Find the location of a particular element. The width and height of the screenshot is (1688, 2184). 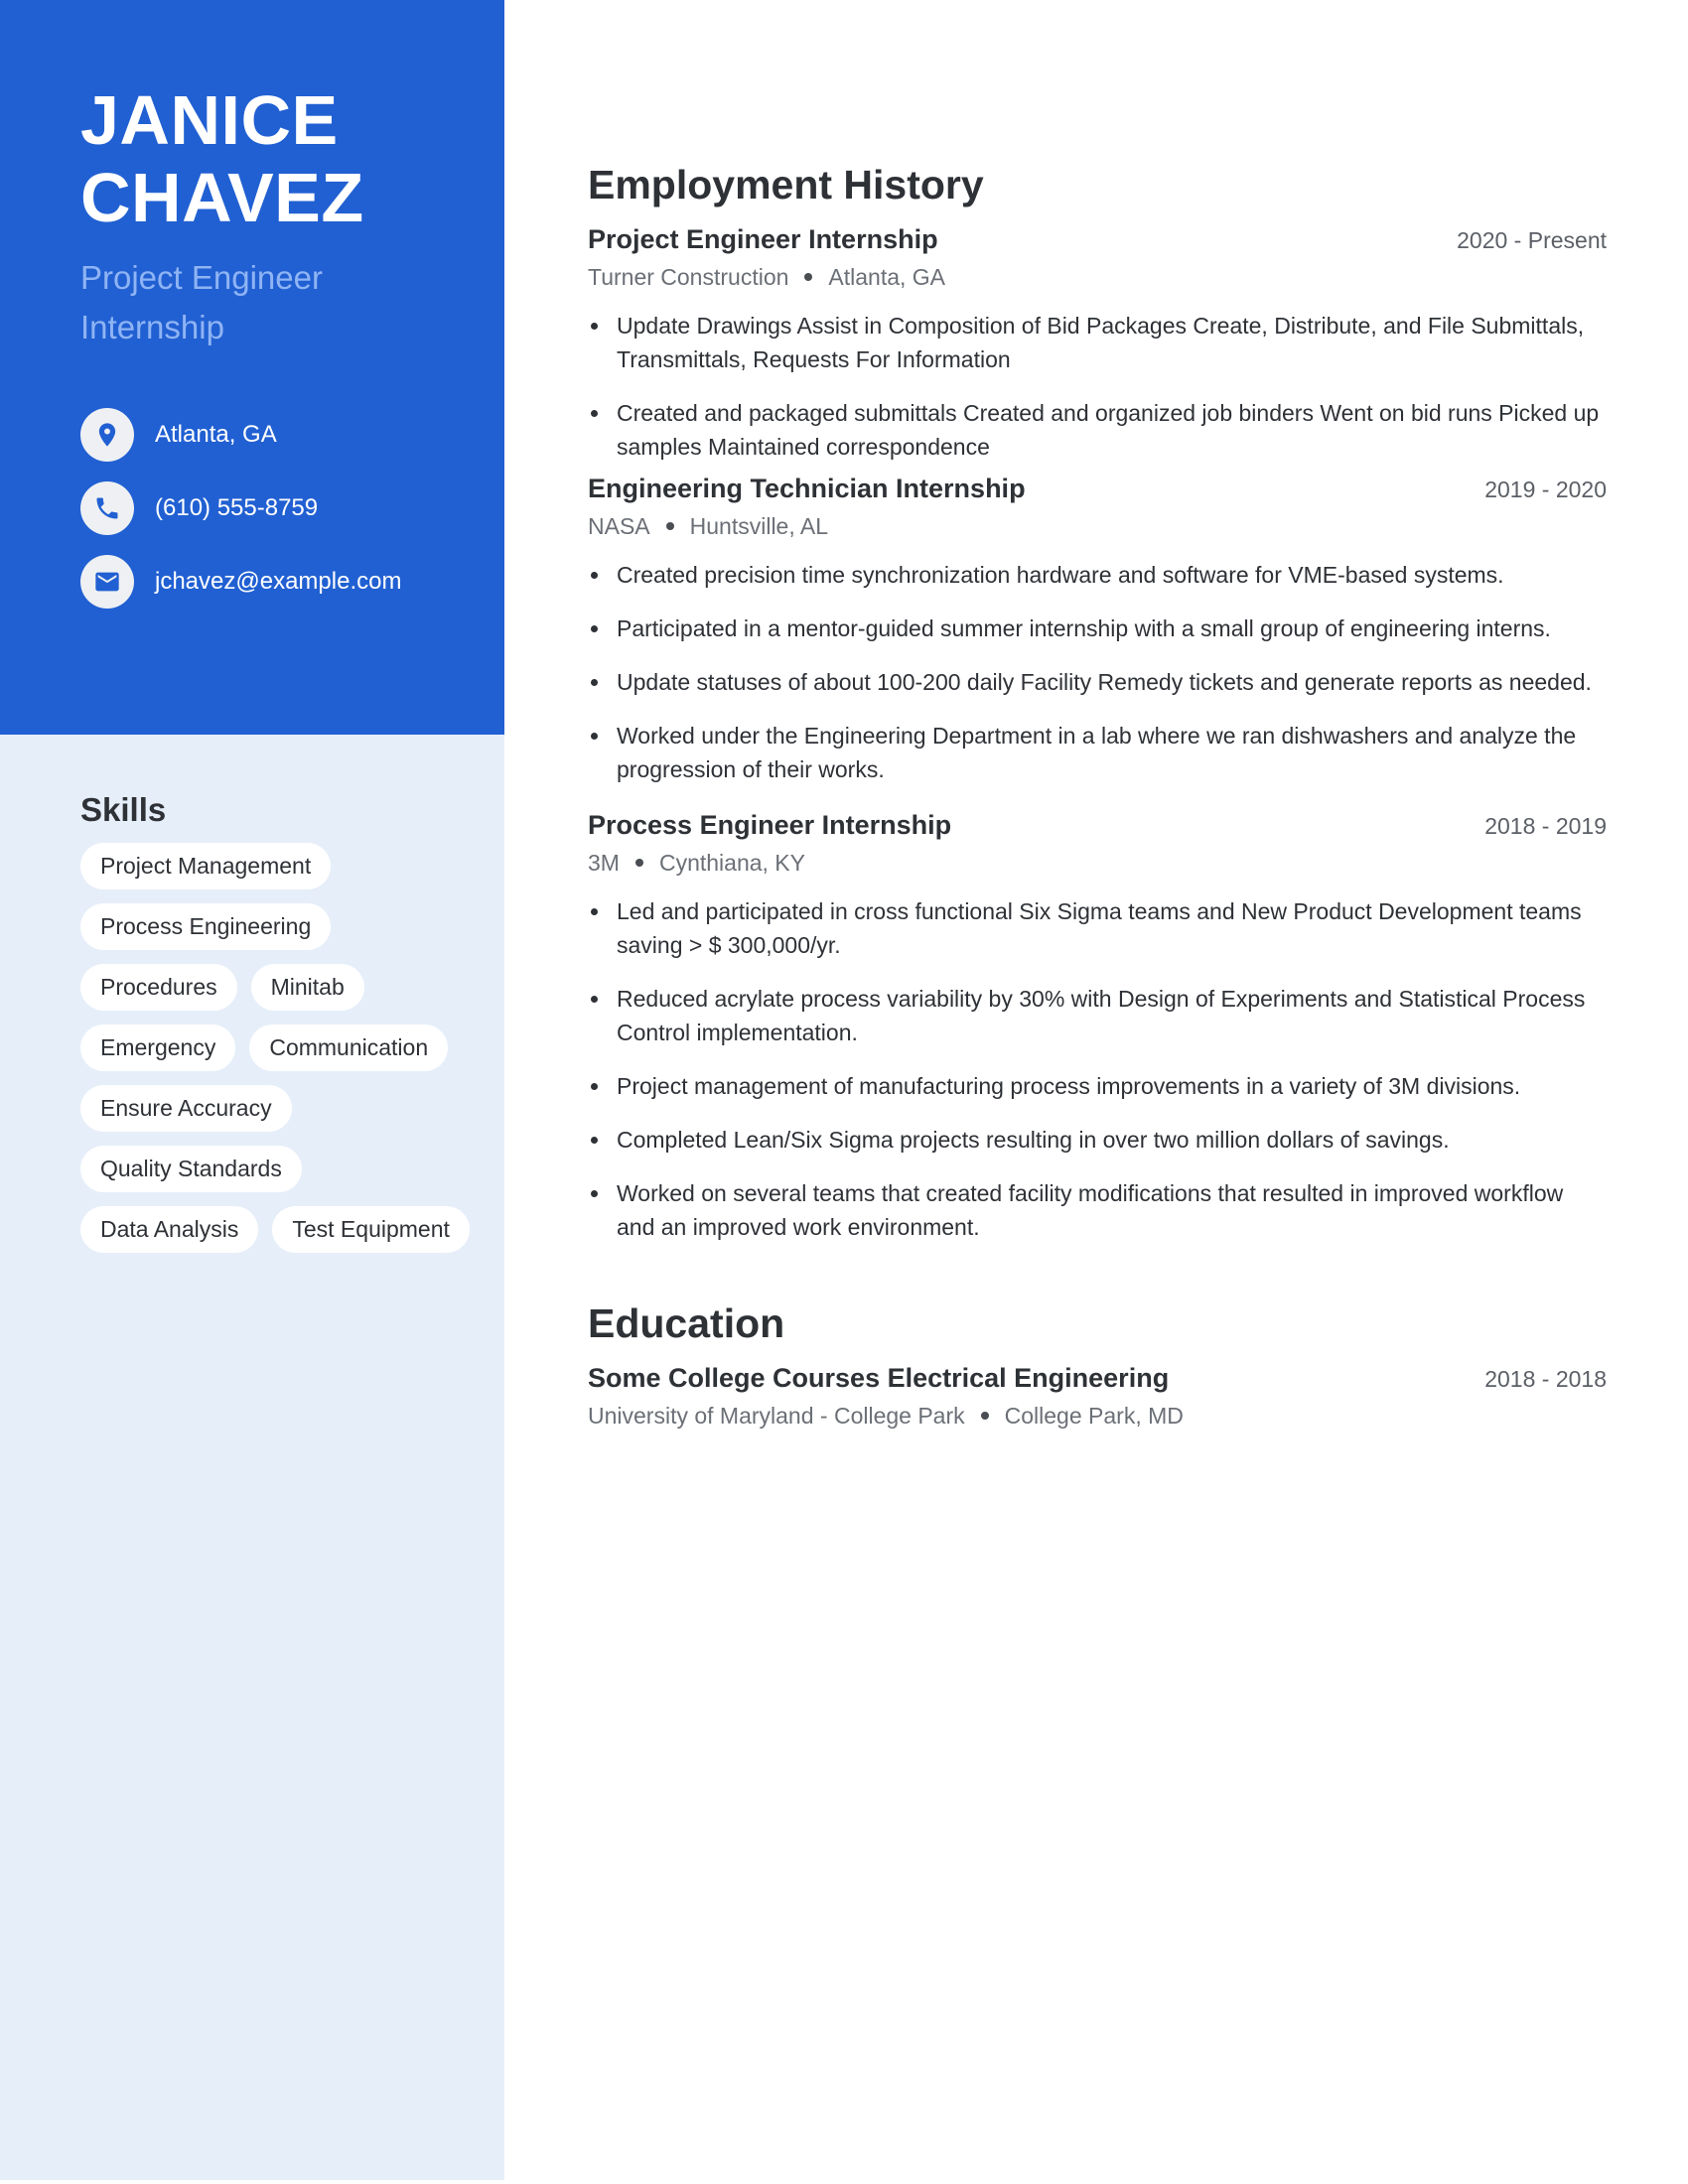

skill-pill: Communication is located at coordinates (349, 1047).